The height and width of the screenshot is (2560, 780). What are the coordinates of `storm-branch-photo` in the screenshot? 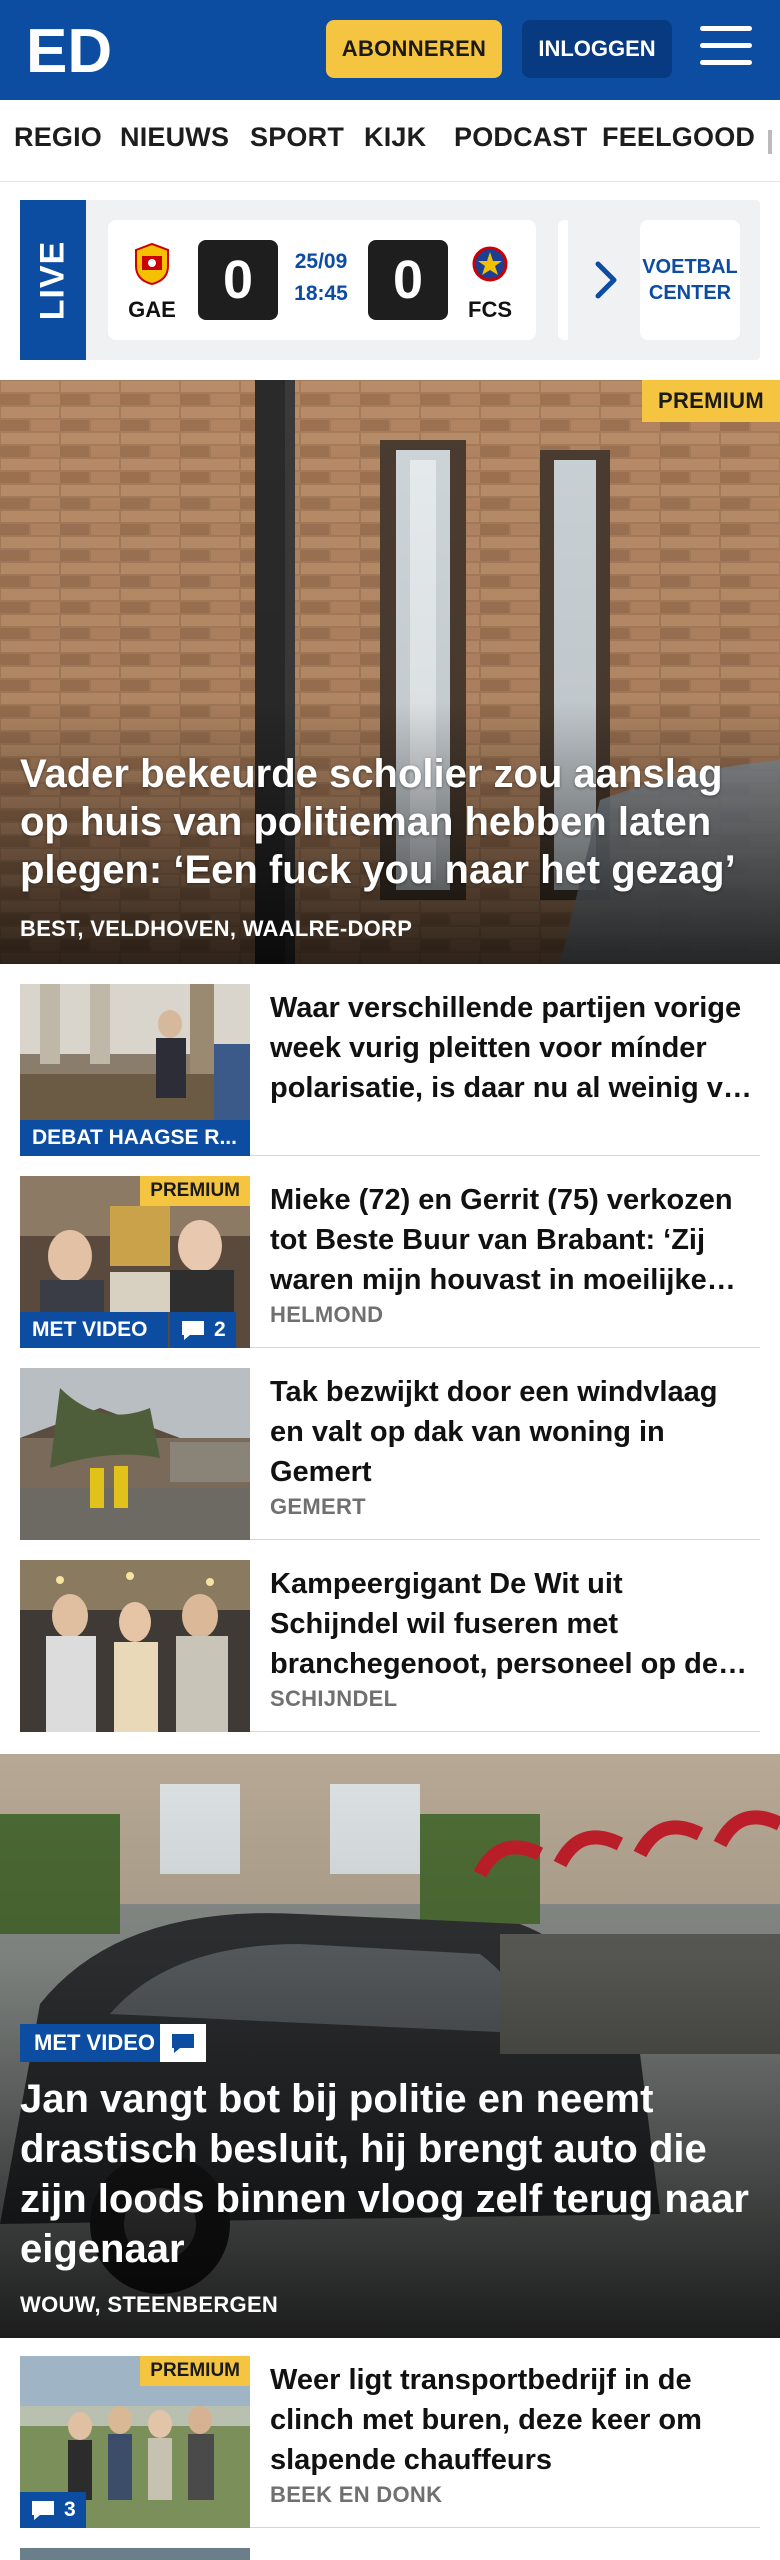 It's located at (135, 1454).